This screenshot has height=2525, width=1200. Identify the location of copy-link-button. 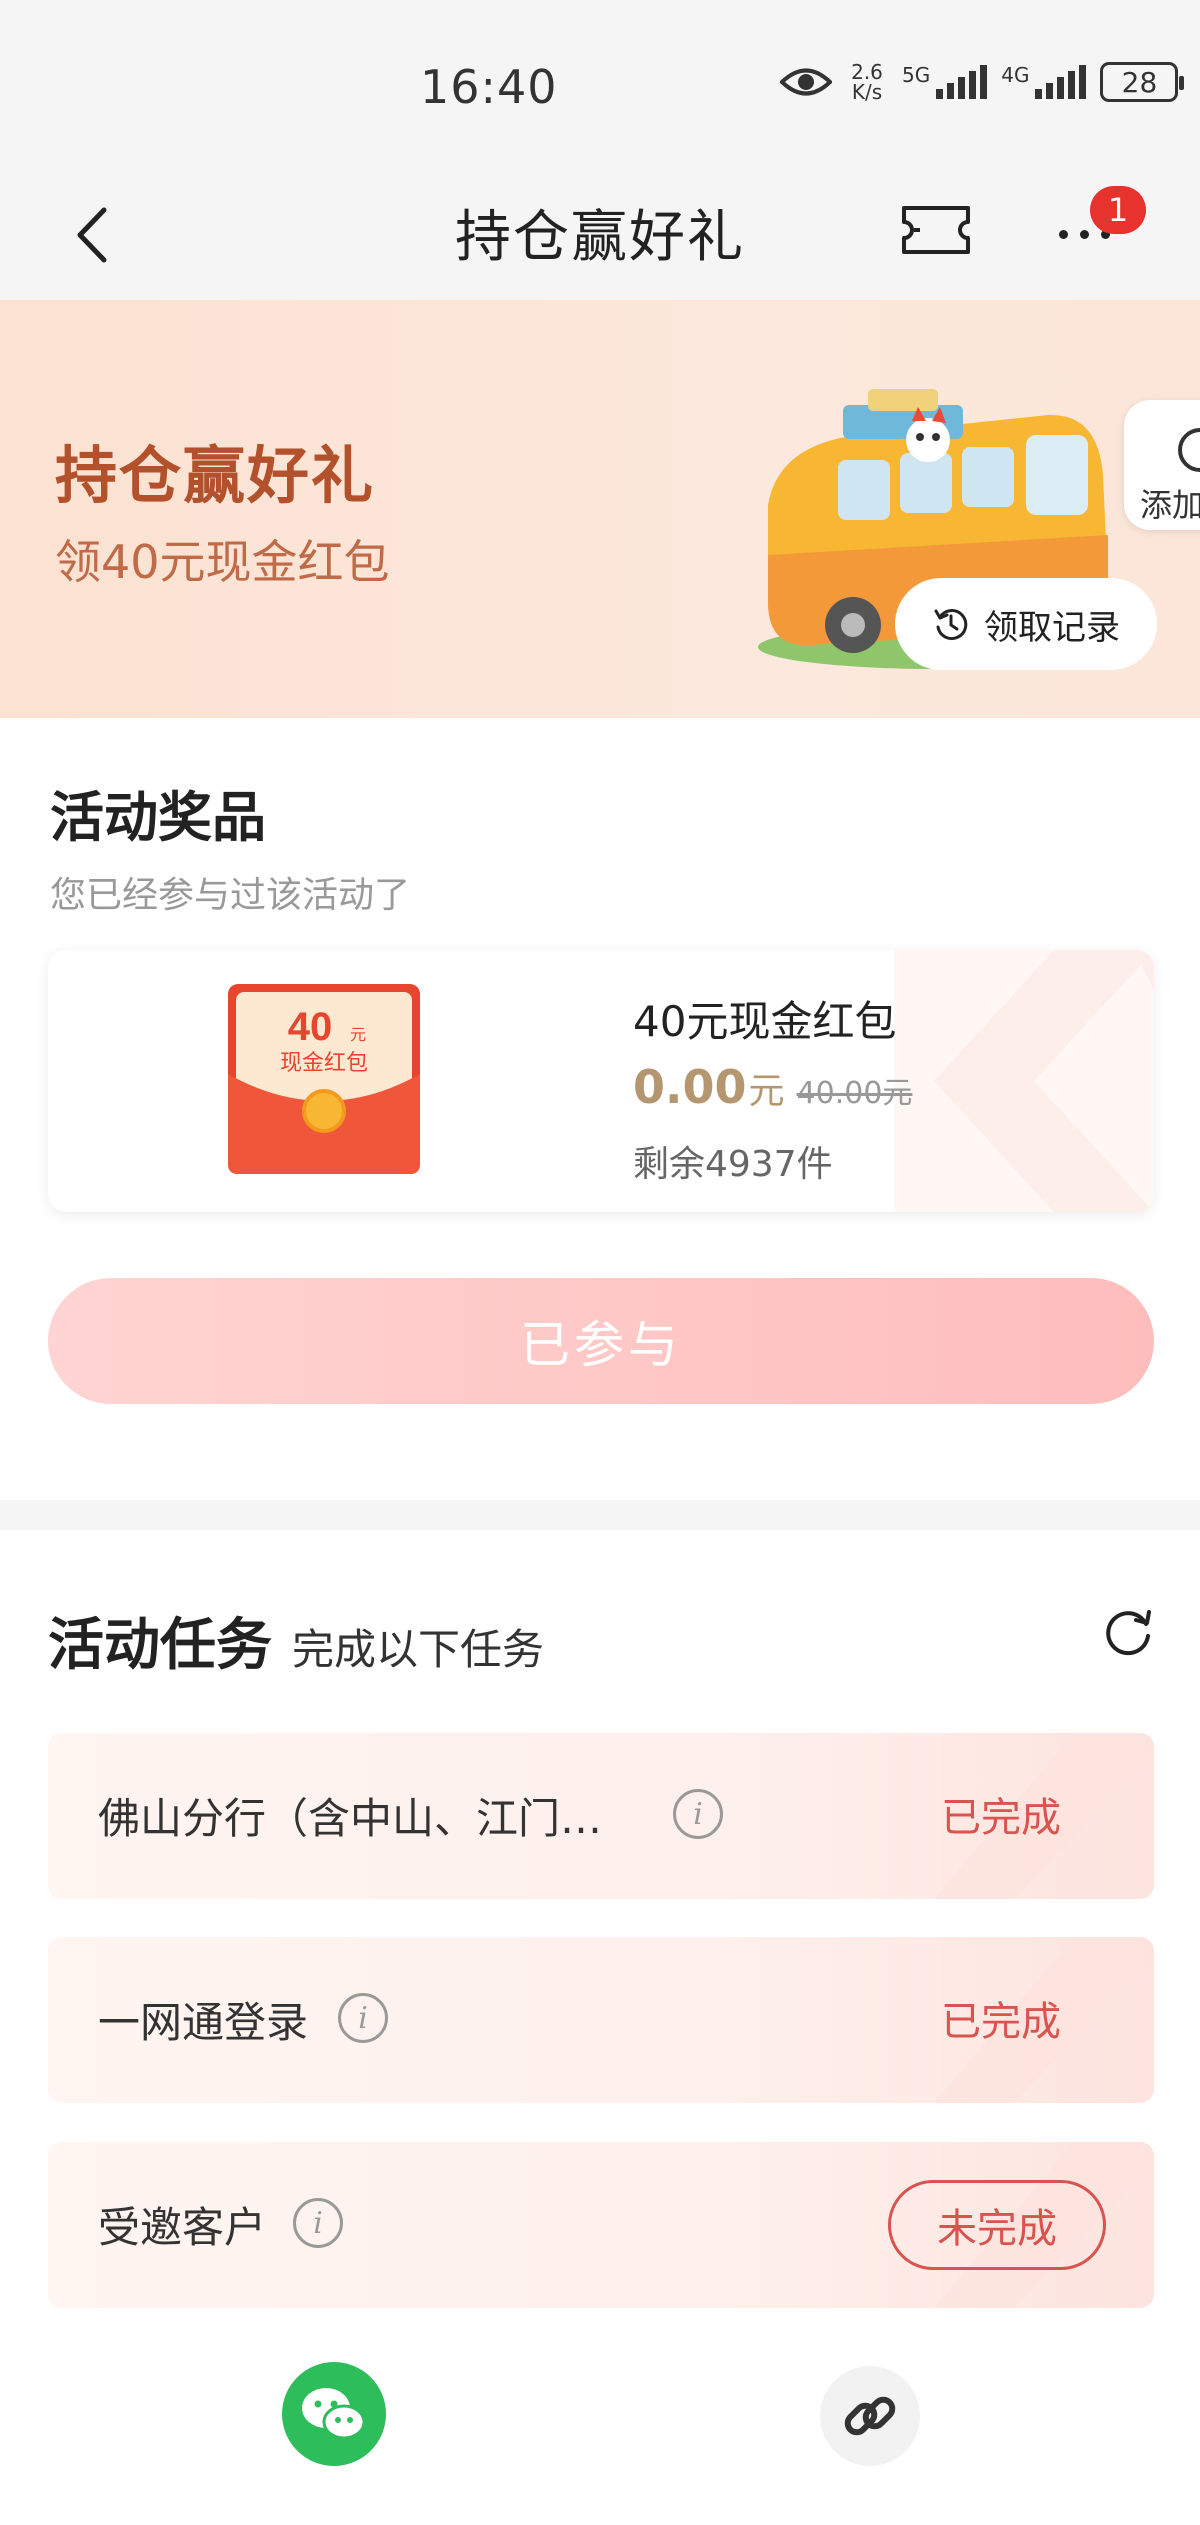
(870, 2416).